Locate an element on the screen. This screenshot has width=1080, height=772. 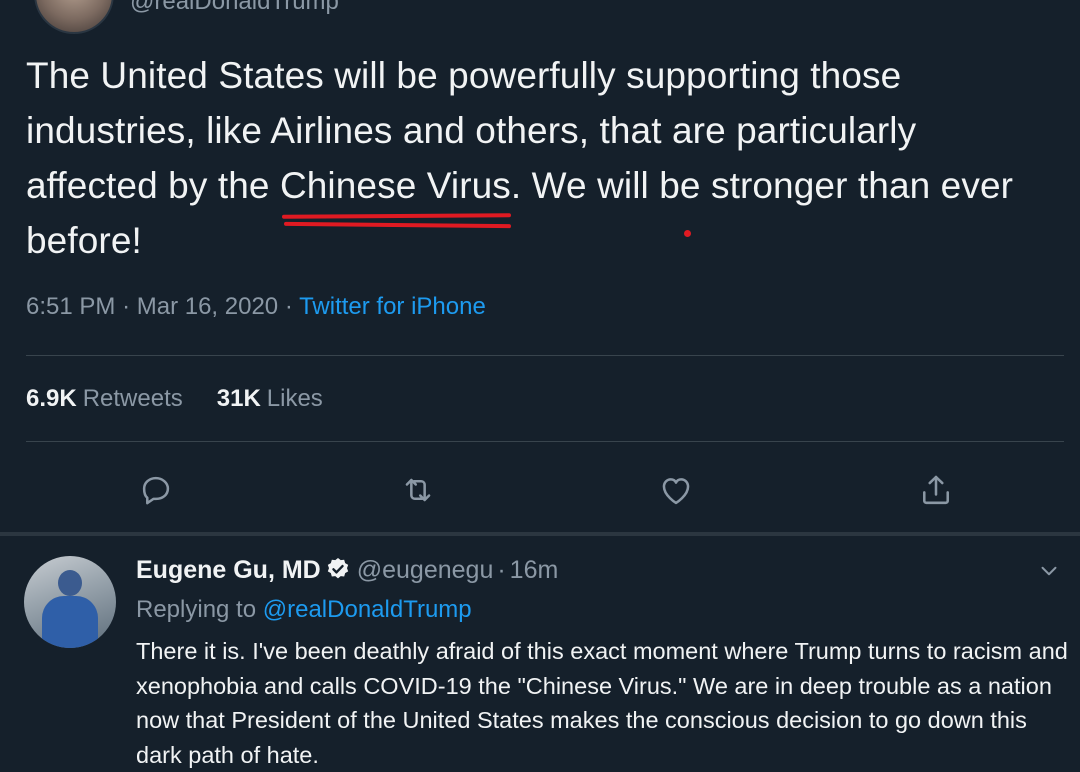
verified-badge-icon is located at coordinates (337, 568).